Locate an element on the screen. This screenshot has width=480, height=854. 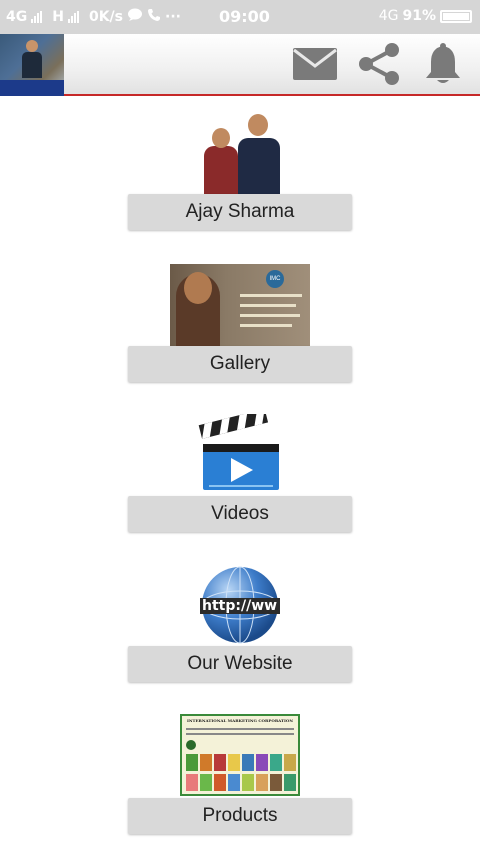
menu-item-gallery: IMC Gallery is located at coordinates (240, 323).